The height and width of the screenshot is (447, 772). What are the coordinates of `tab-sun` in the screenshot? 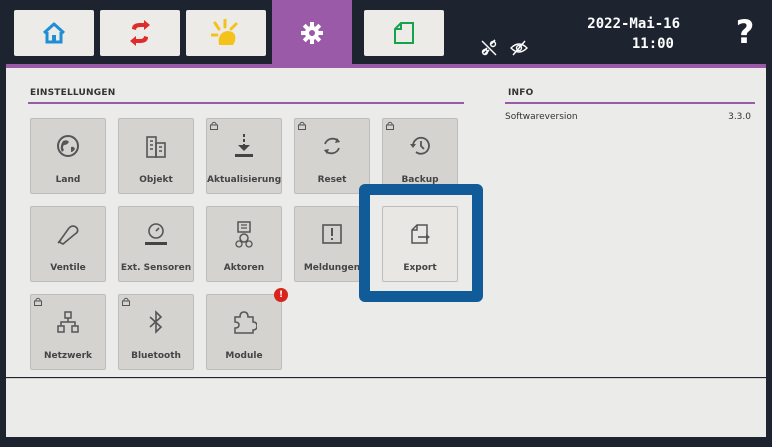 It's located at (226, 33).